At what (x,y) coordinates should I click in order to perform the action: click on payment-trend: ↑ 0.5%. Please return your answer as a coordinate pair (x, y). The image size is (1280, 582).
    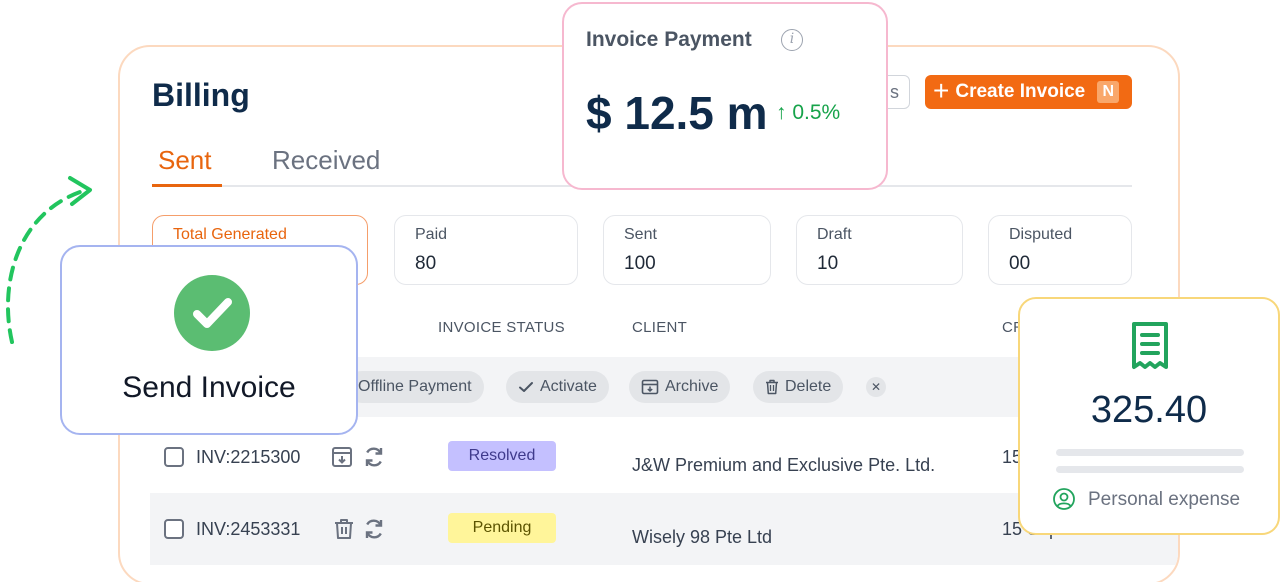
    Looking at the image, I should click on (808, 113).